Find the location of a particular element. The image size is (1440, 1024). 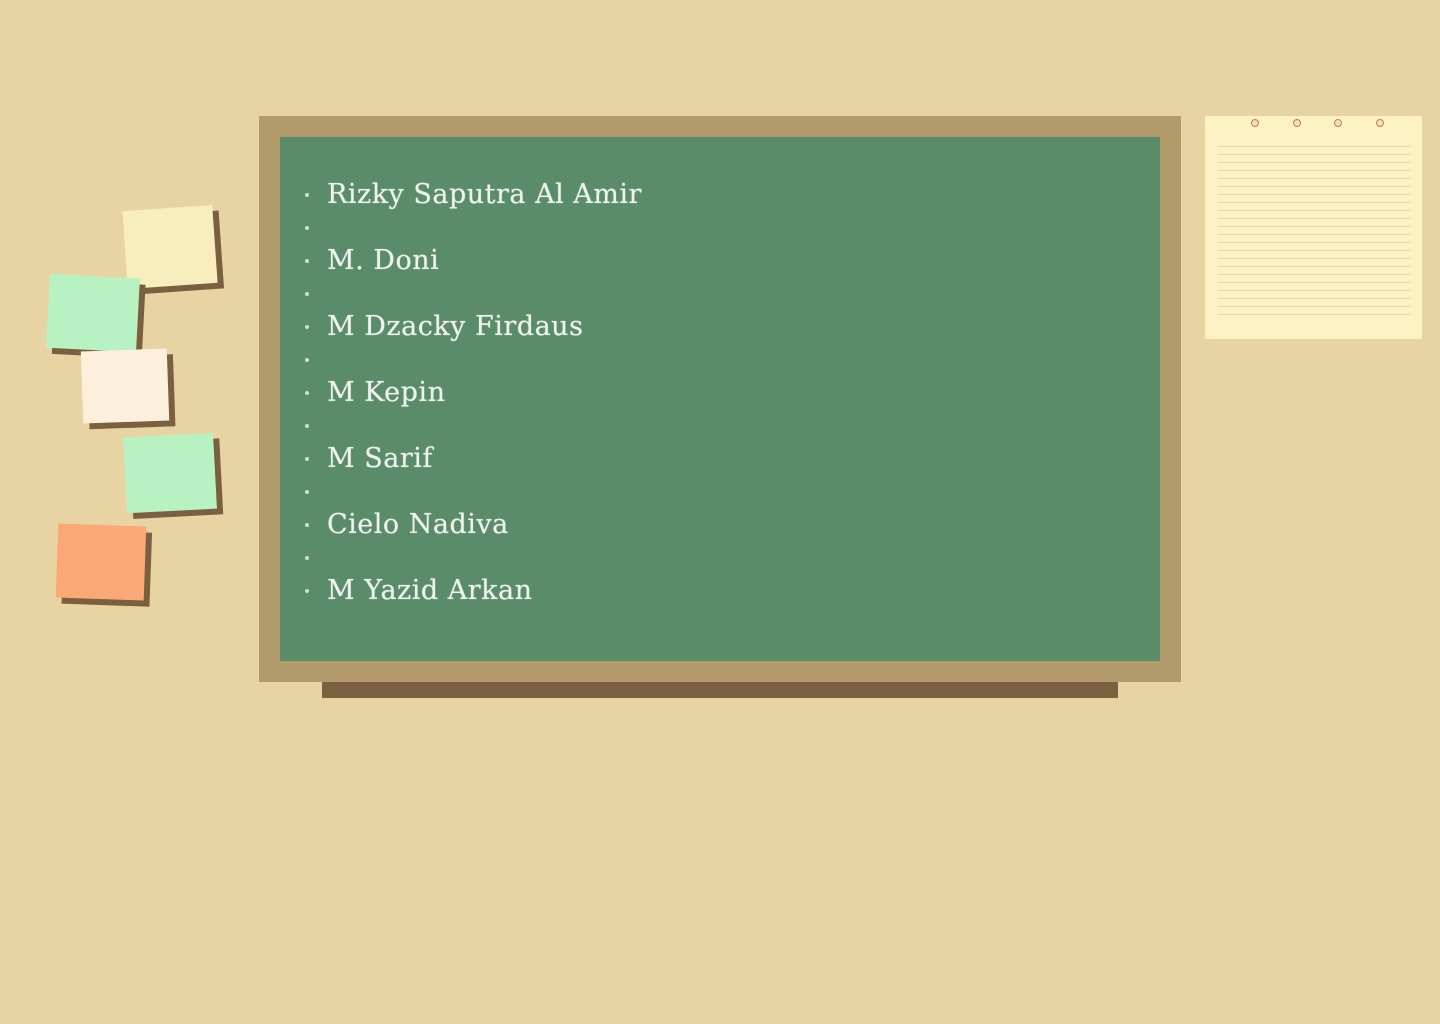

notepad-lines is located at coordinates (1314, 233).